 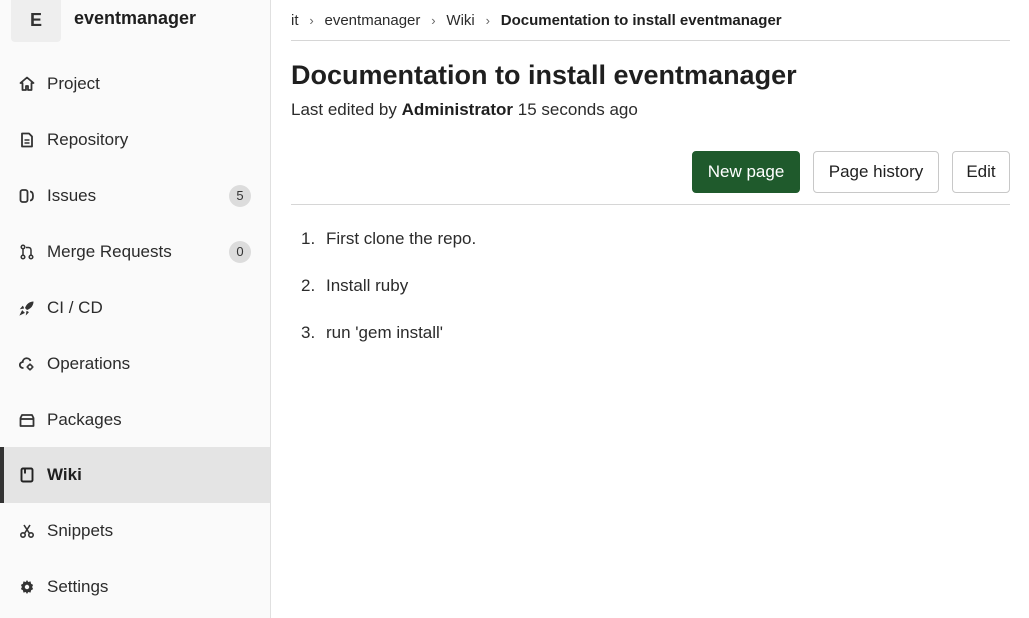 I want to click on list-item: 3. run 'gem install', so click(x=650, y=343).